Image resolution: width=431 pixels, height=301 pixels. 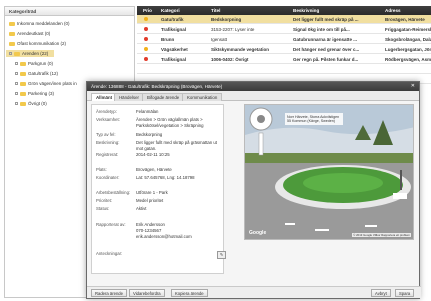 What do you see at coordinates (170, 10) in the screenshot?
I see `col-header-category: Kategori` at bounding box center [170, 10].